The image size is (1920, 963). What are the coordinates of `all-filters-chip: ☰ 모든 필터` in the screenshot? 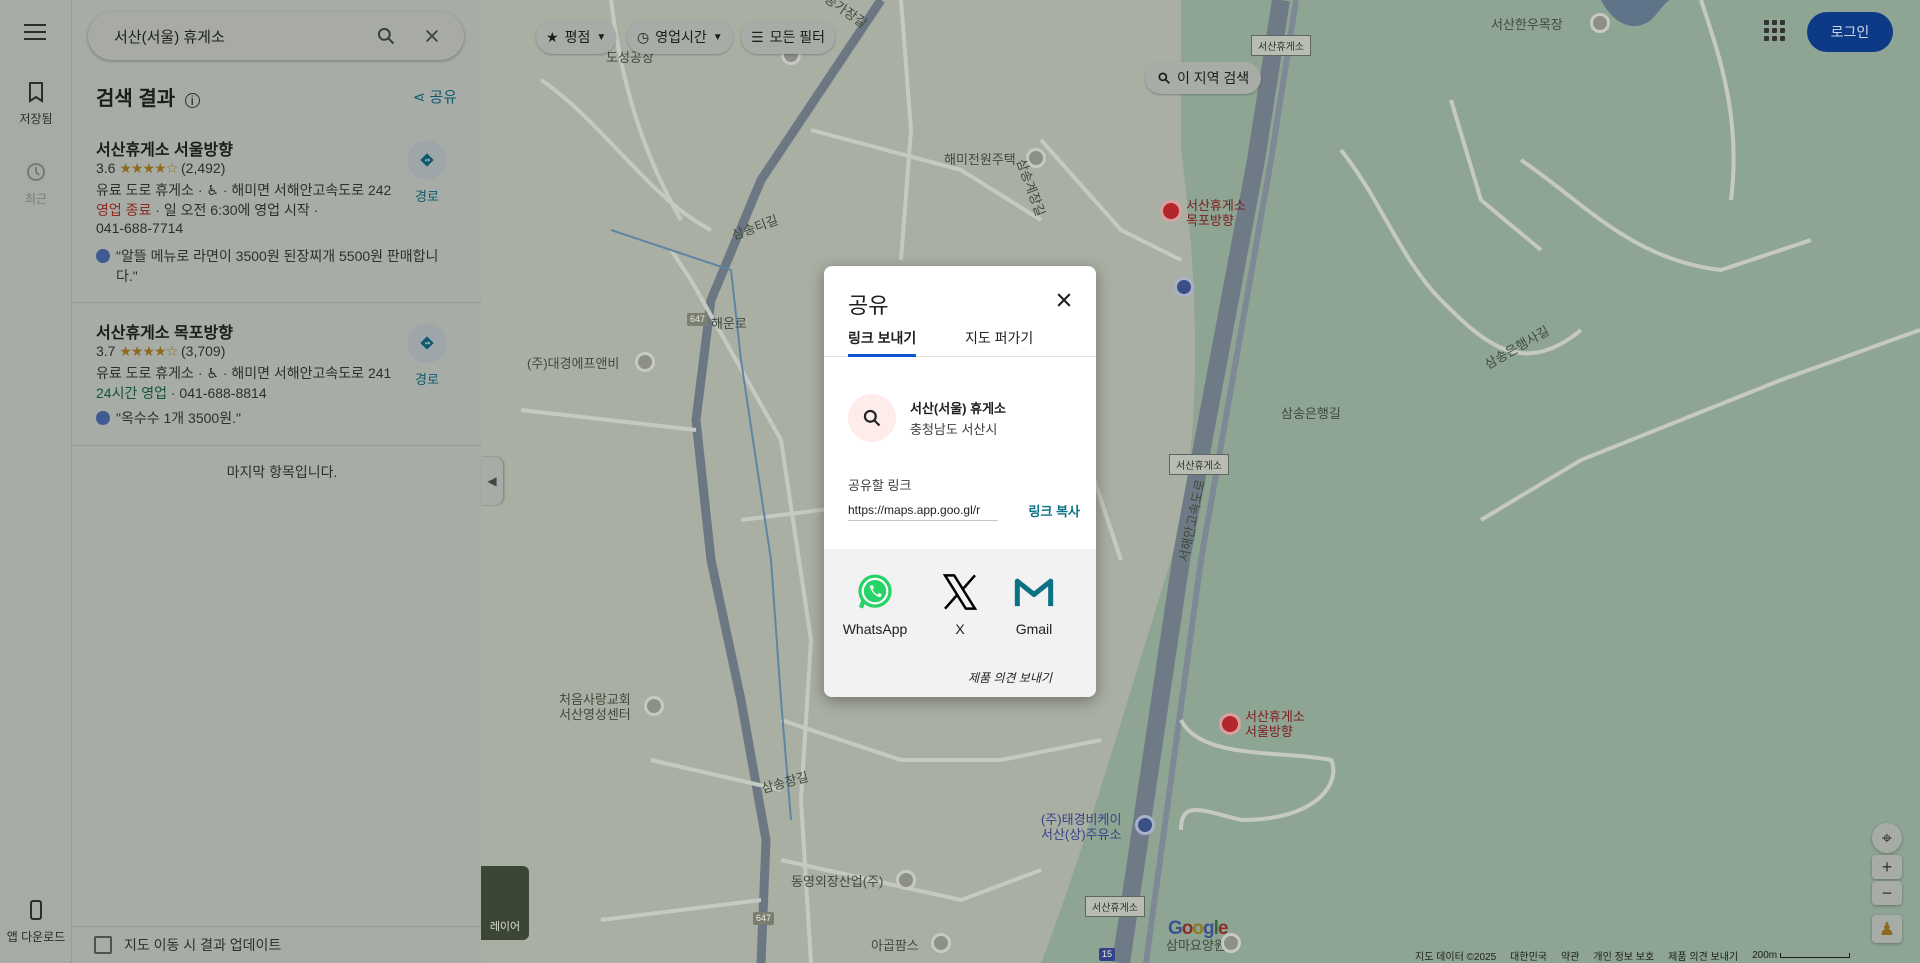 It's located at (788, 37).